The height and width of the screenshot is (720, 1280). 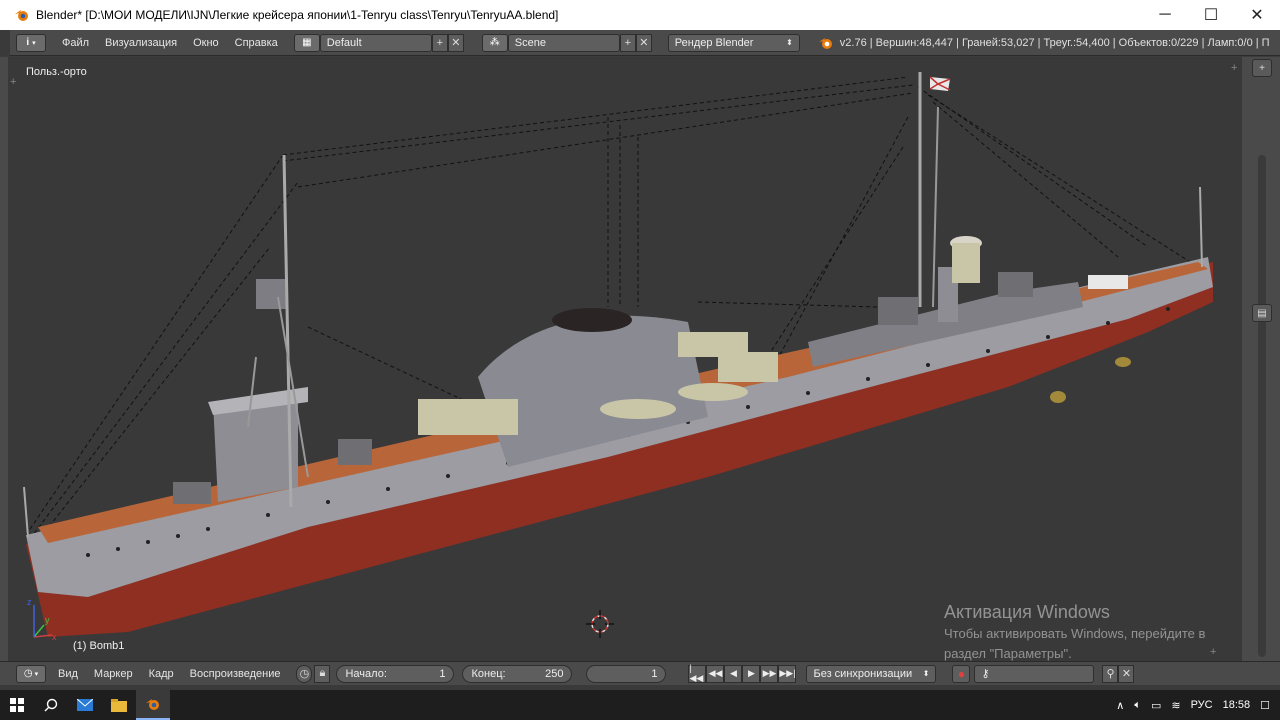 What do you see at coordinates (789, 42) in the screenshot?
I see `dropdown-arrows-icon: ⬍` at bounding box center [789, 42].